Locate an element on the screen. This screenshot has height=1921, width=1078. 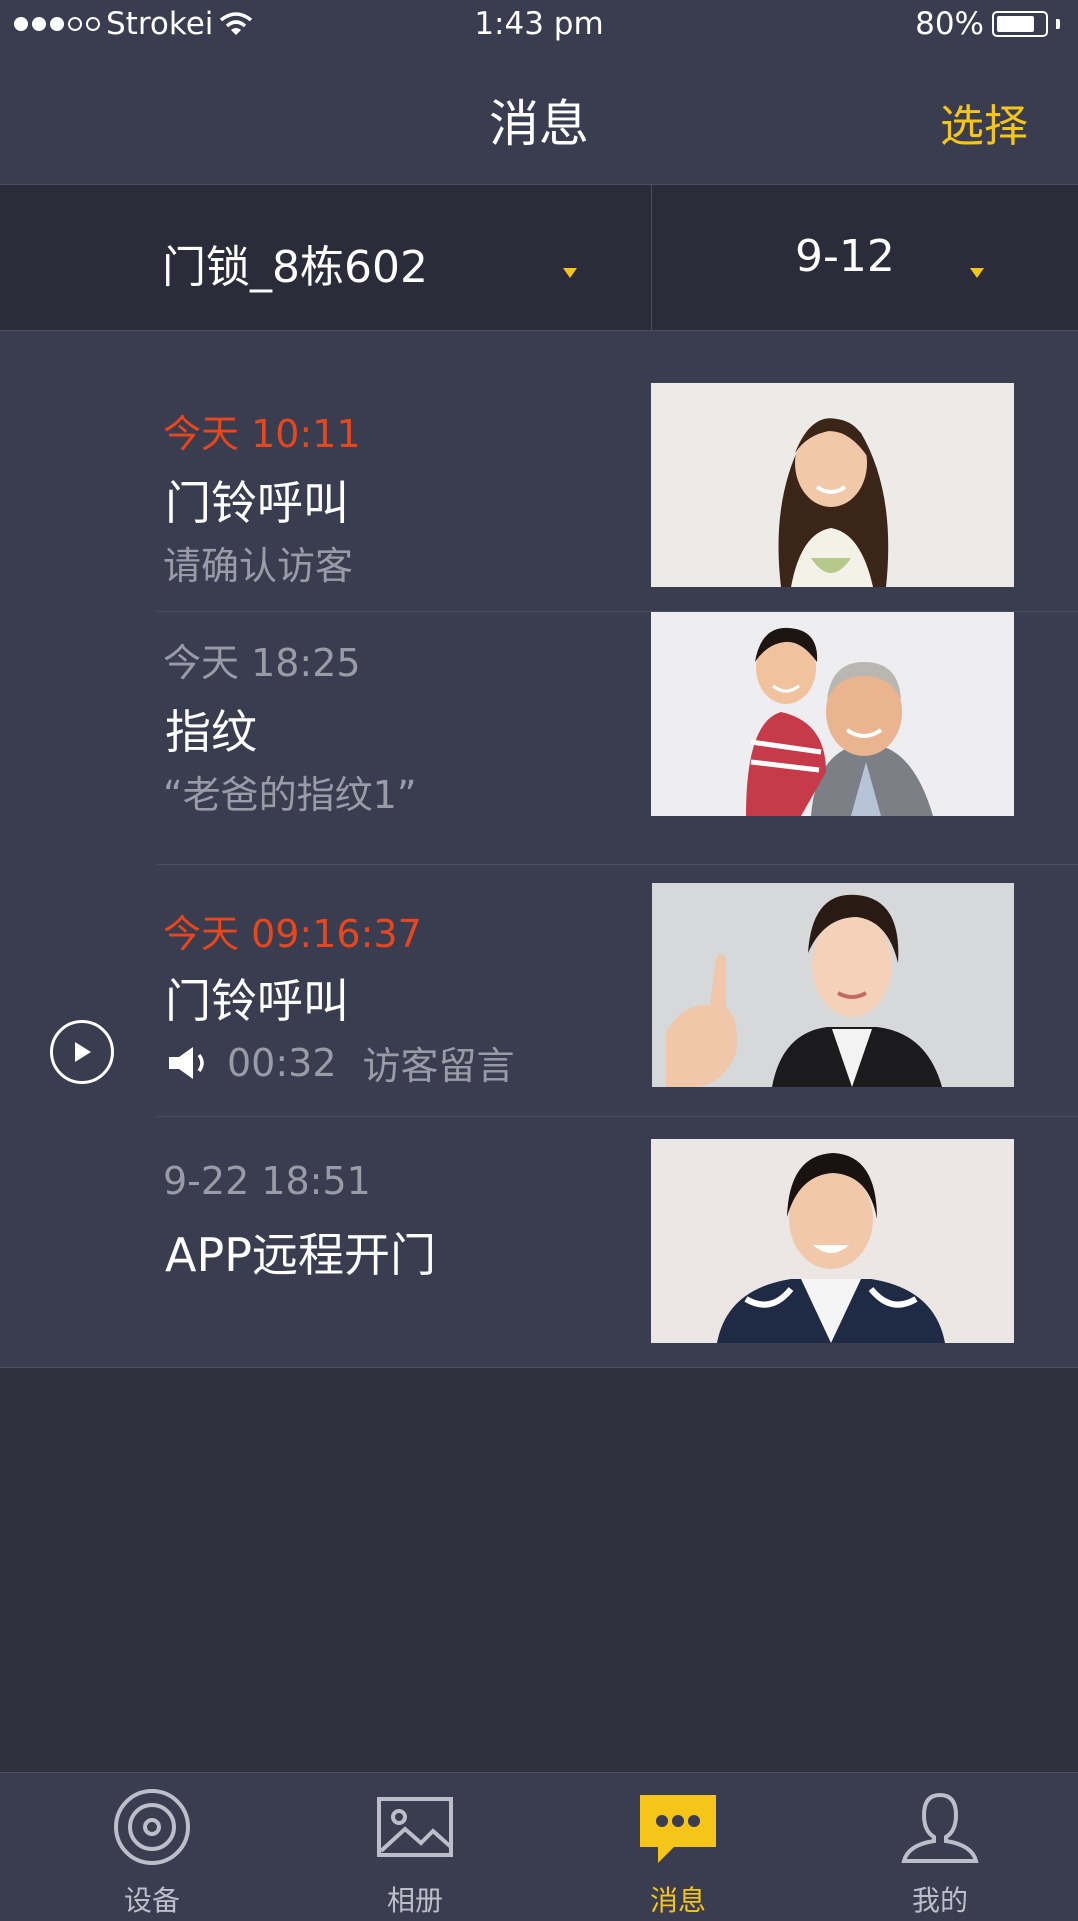
tab-label: 我的 is located at coordinates (939, 1900).